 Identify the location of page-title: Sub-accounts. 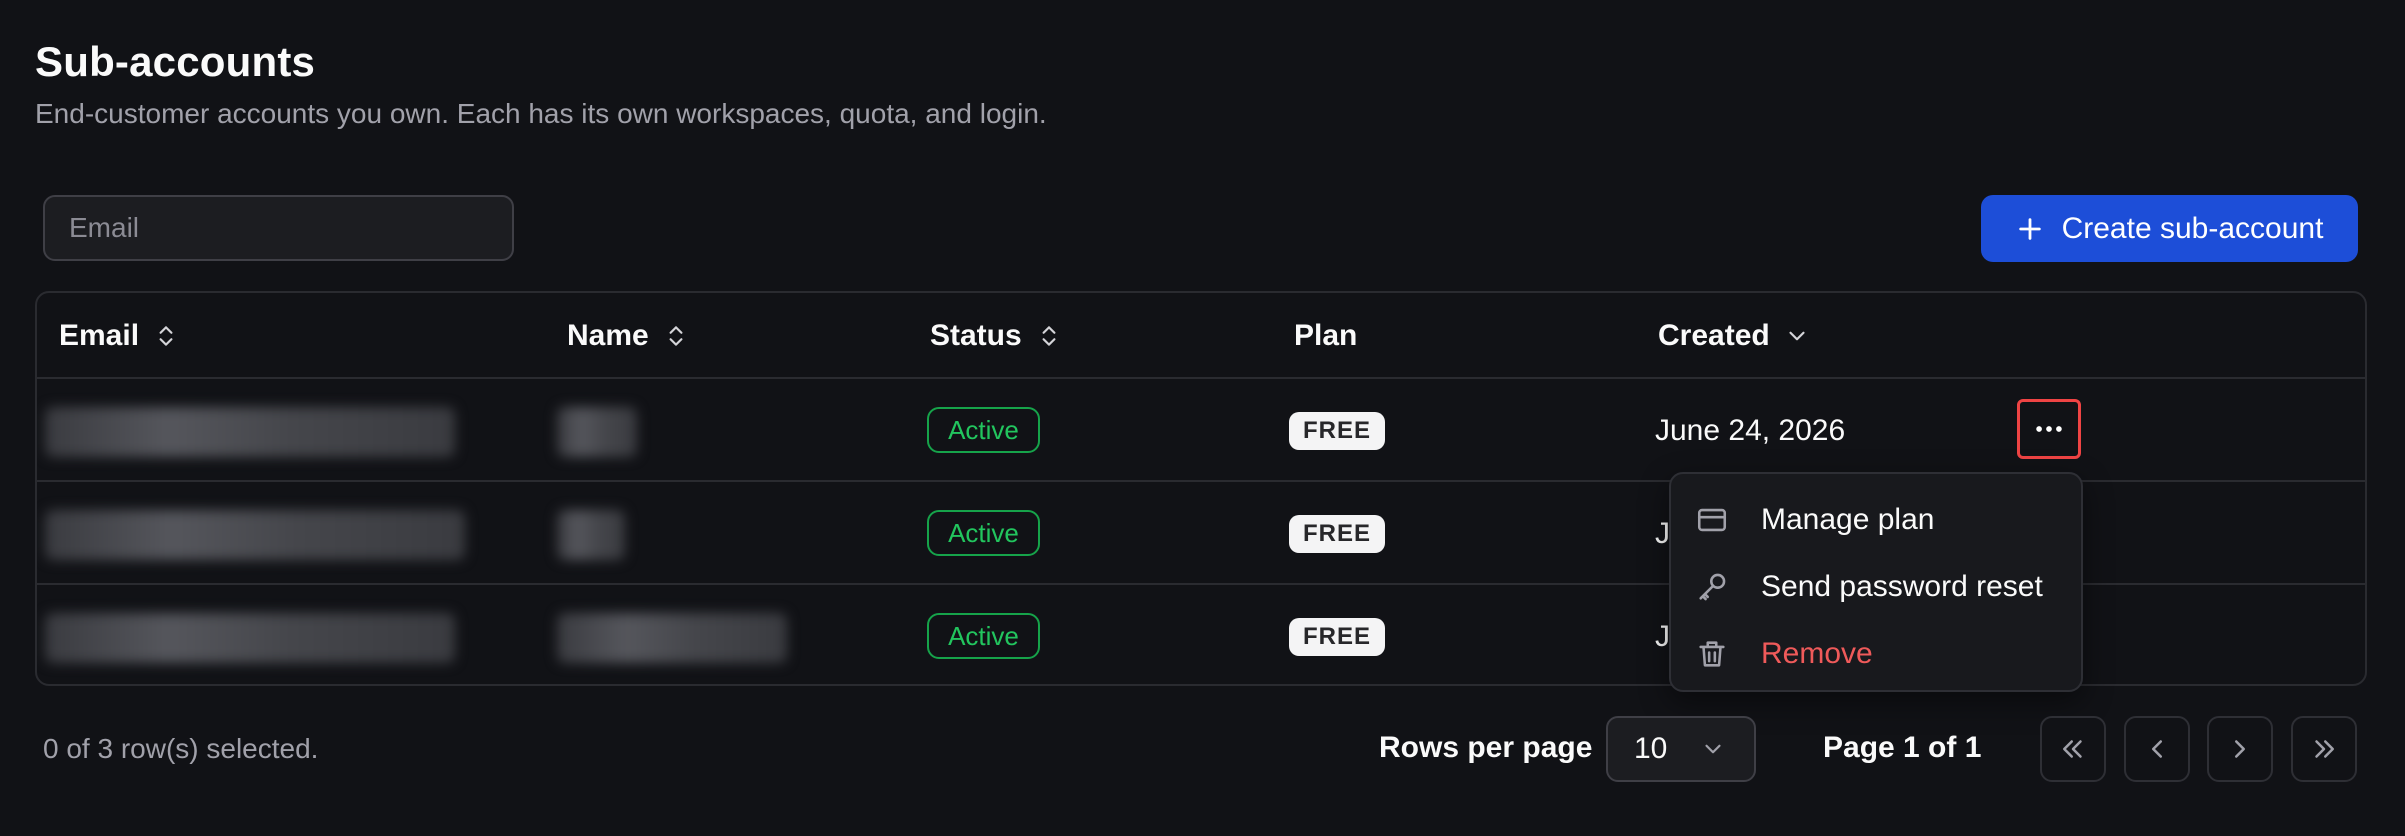
(175, 61).